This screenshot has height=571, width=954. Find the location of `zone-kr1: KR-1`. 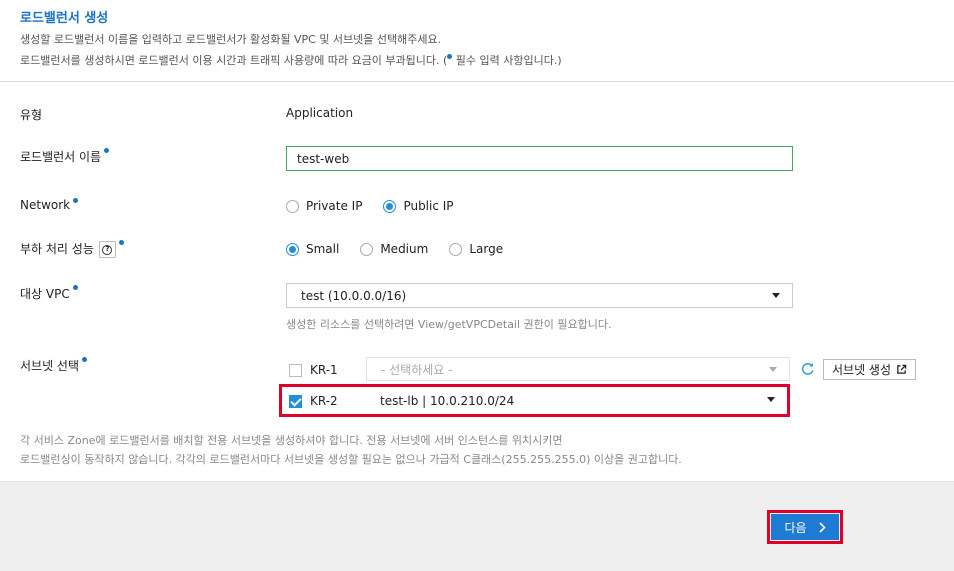

zone-kr1: KR-1 is located at coordinates (313, 370).